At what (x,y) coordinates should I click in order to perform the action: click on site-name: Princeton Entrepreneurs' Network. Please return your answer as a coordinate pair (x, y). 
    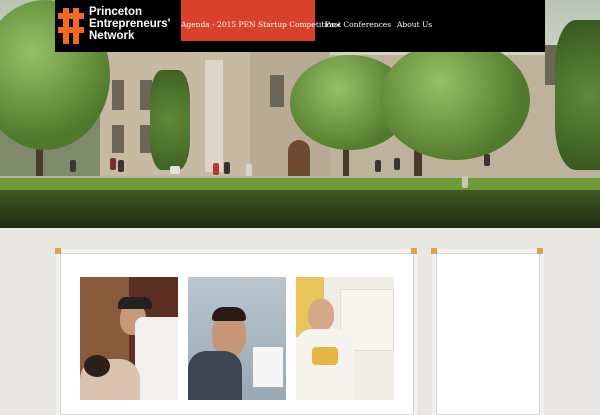
    Looking at the image, I should click on (129, 24).